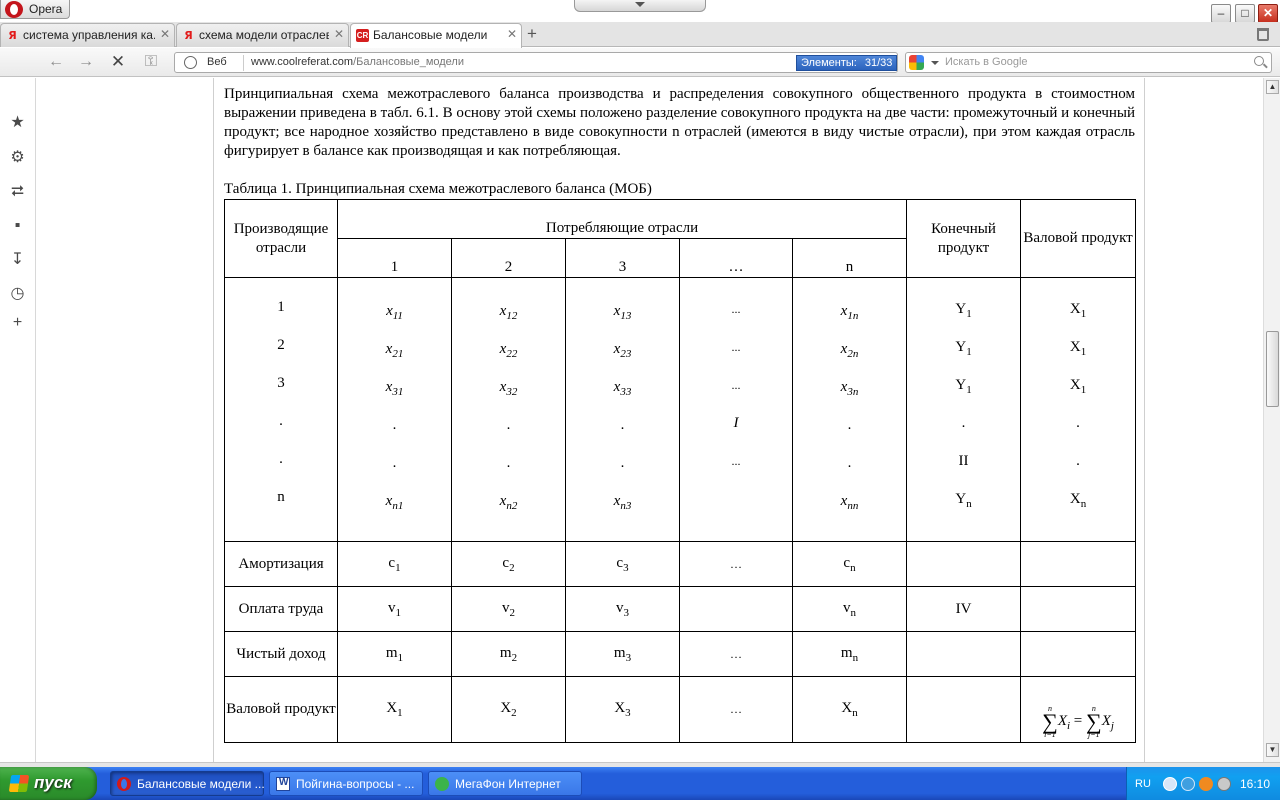  I want to click on empty-cell, so click(964, 654).